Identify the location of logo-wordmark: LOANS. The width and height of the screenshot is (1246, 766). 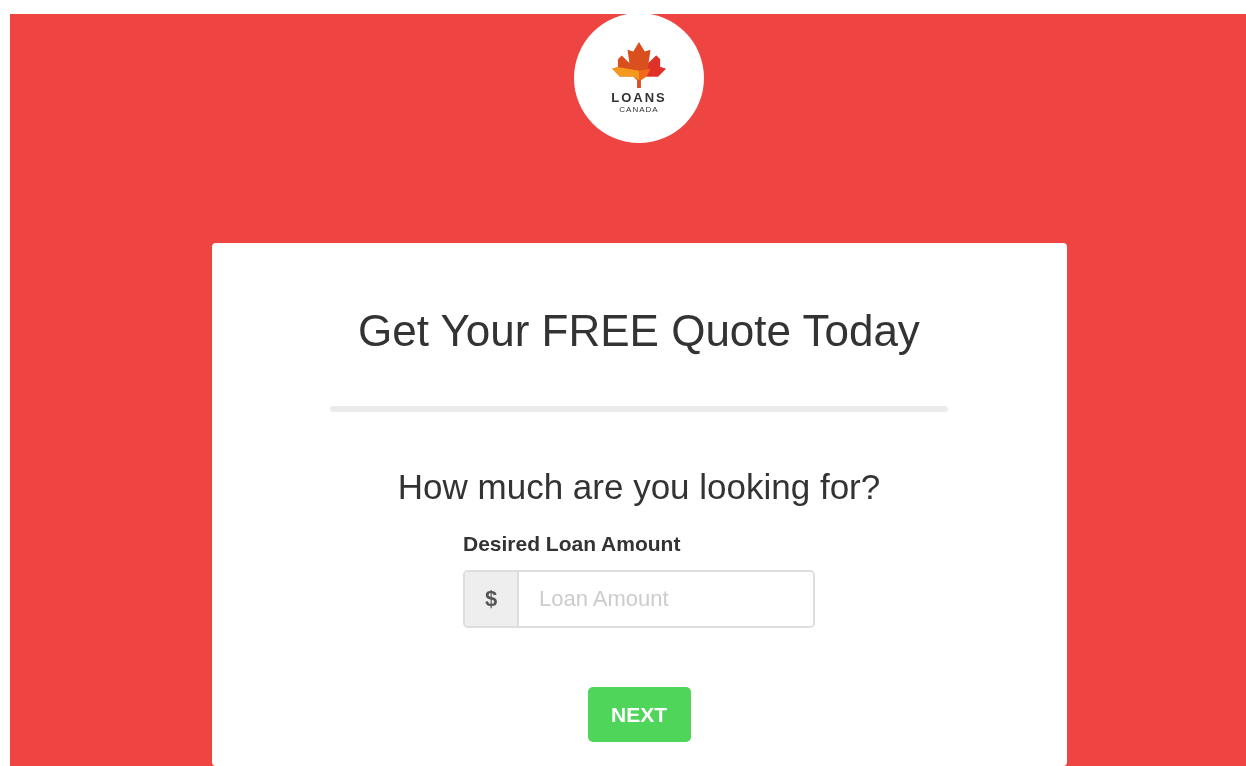
(639, 97).